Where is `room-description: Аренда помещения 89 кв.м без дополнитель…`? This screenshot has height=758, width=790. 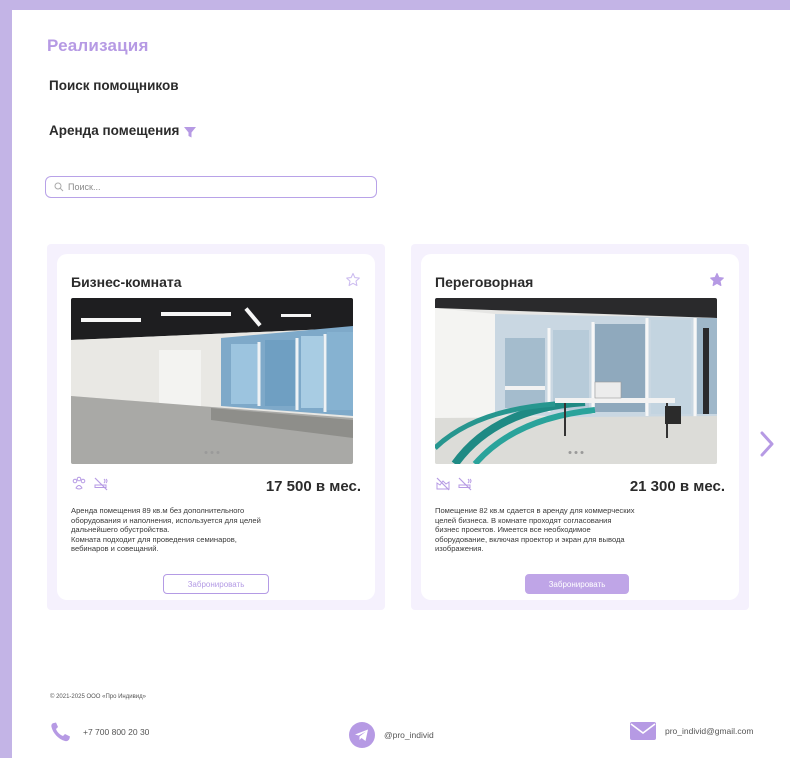
room-description: Аренда помещения 89 кв.м без дополнитель… is located at coordinates (166, 530).